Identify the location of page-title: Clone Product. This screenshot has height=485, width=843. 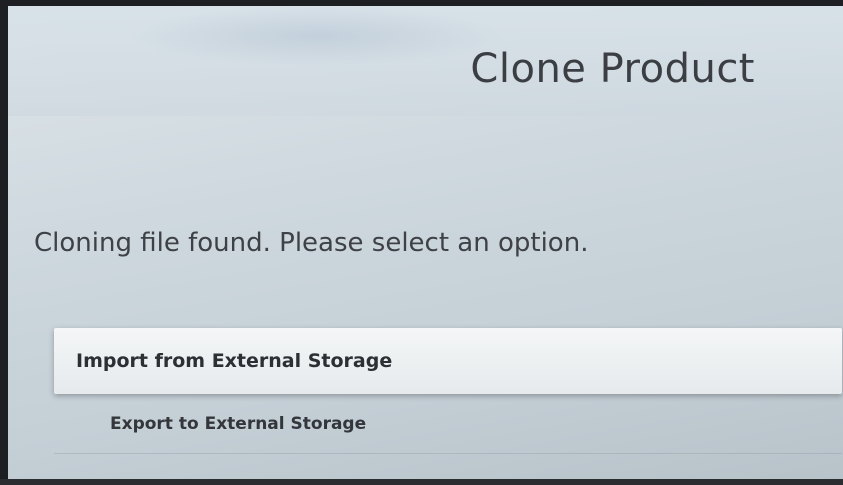
(612, 69).